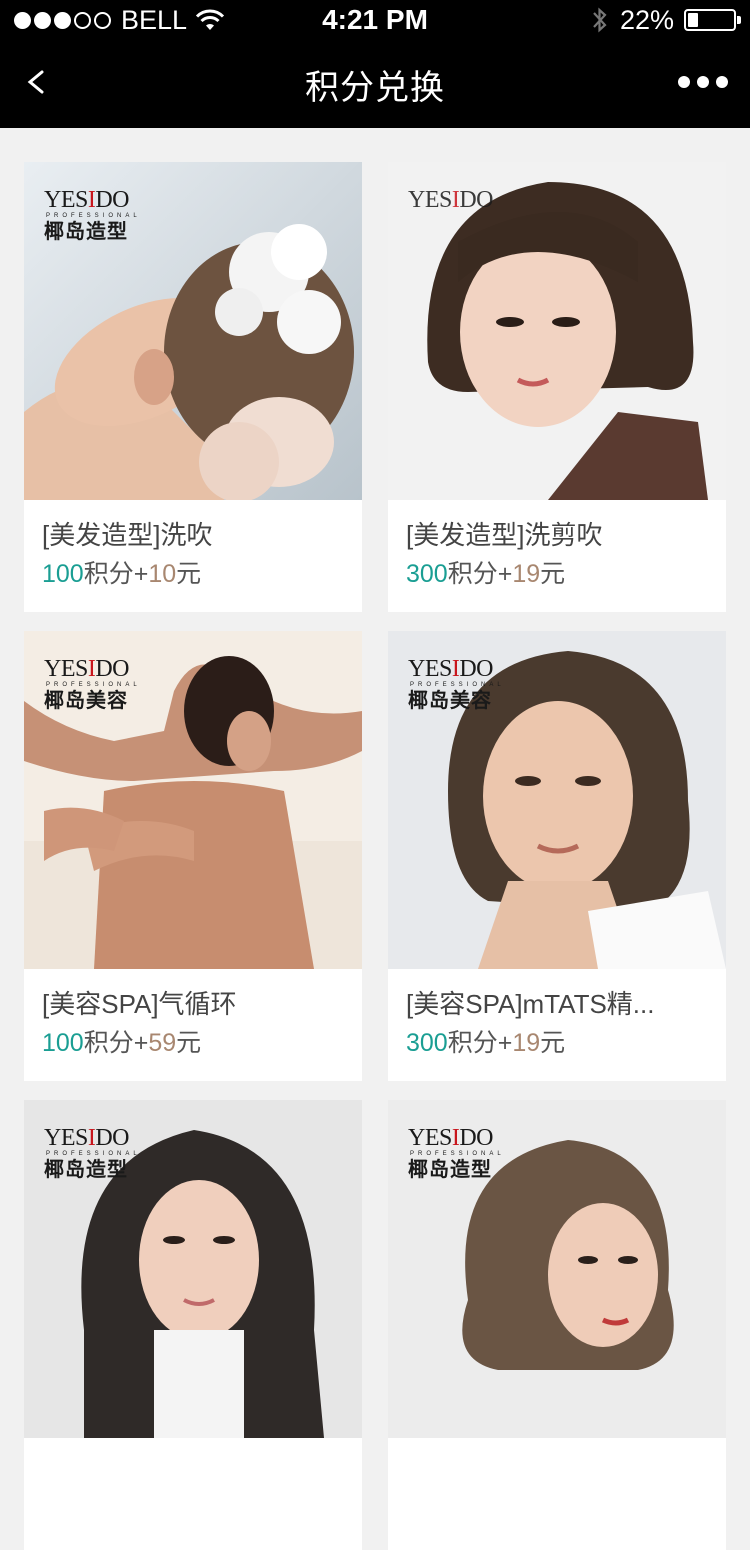 This screenshot has width=750, height=1550. What do you see at coordinates (646, 19) in the screenshot?
I see `battery-percent: 22%` at bounding box center [646, 19].